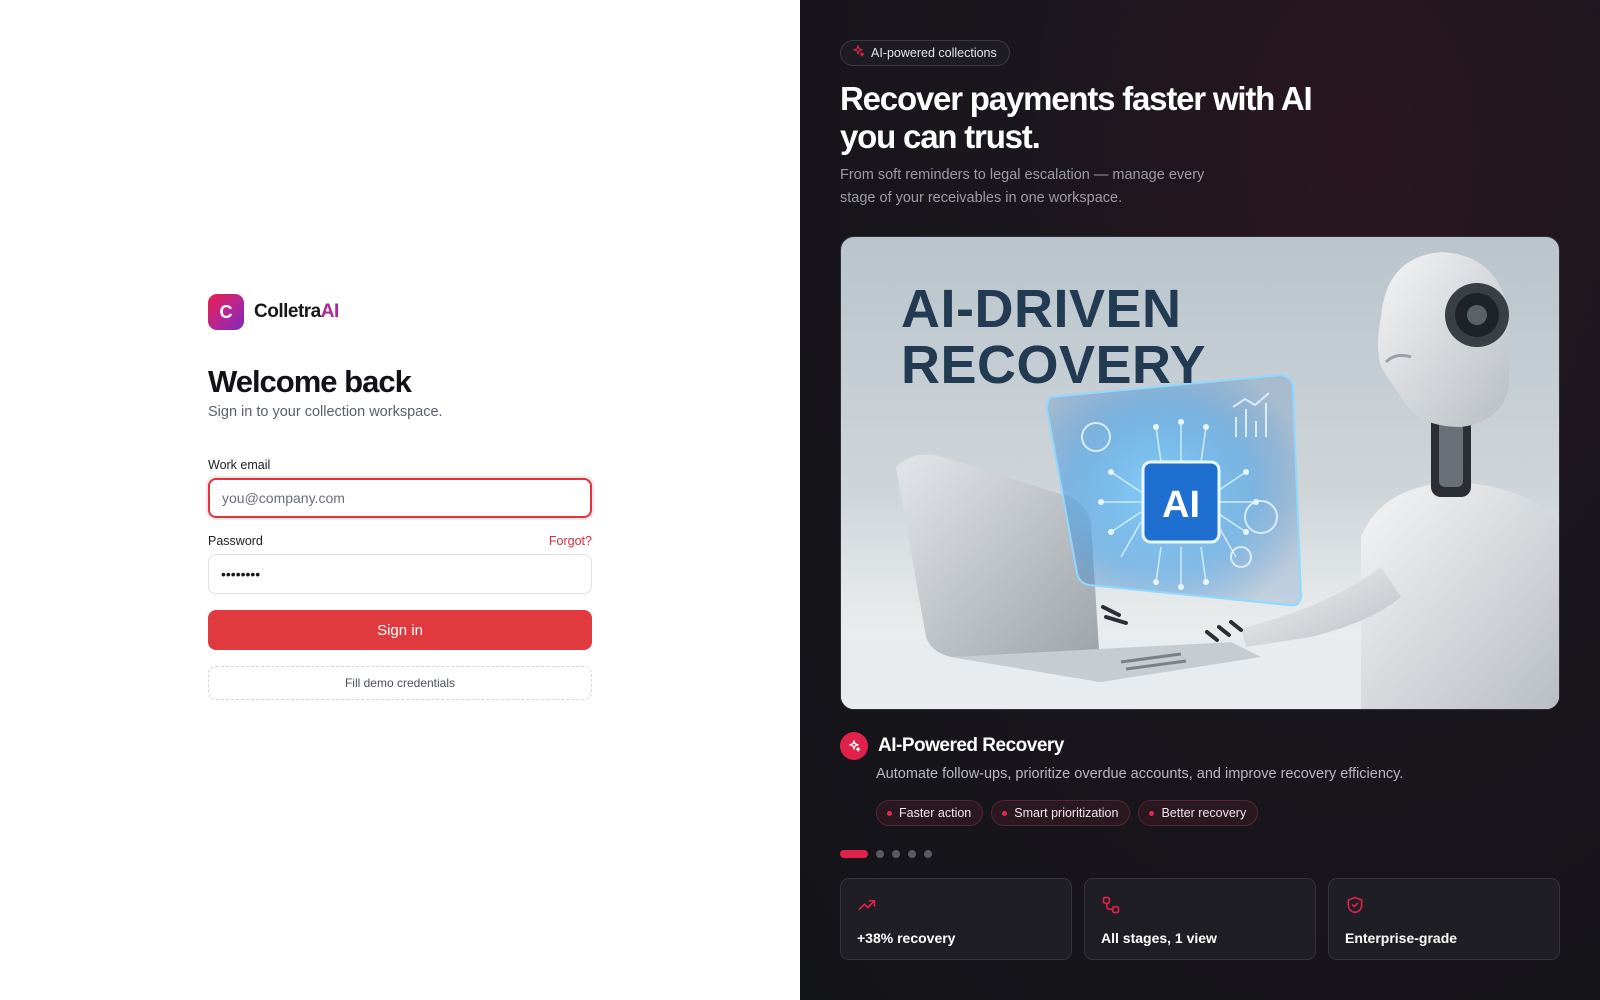  I want to click on email-field, so click(400, 498).